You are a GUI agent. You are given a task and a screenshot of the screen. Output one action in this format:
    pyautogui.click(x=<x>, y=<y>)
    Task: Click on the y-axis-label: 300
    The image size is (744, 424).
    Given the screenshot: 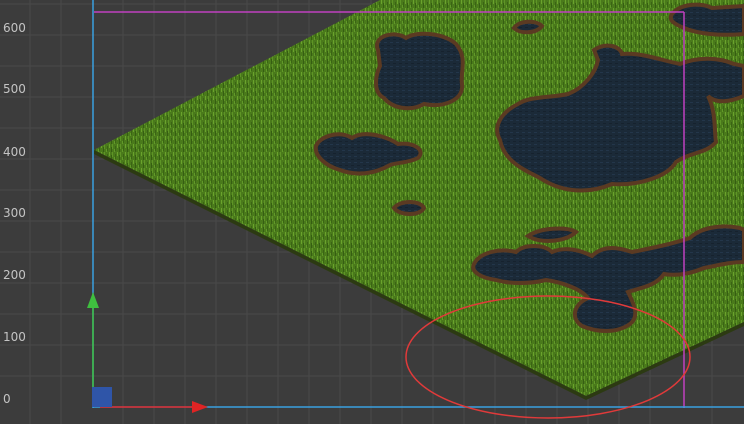 What is the action you would take?
    pyautogui.click(x=14, y=213)
    